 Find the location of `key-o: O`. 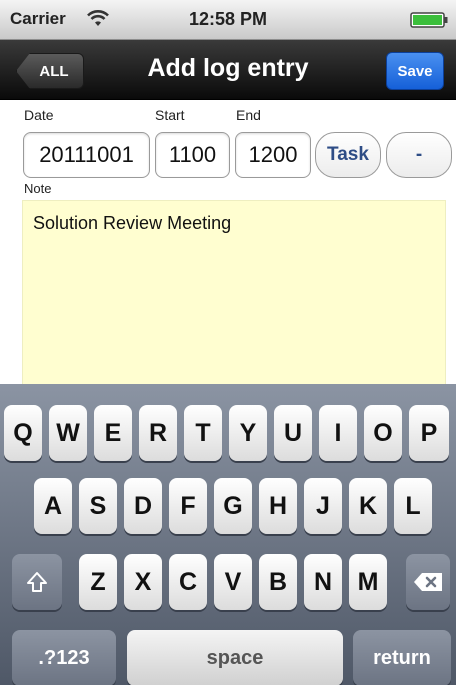

key-o: O is located at coordinates (383, 433).